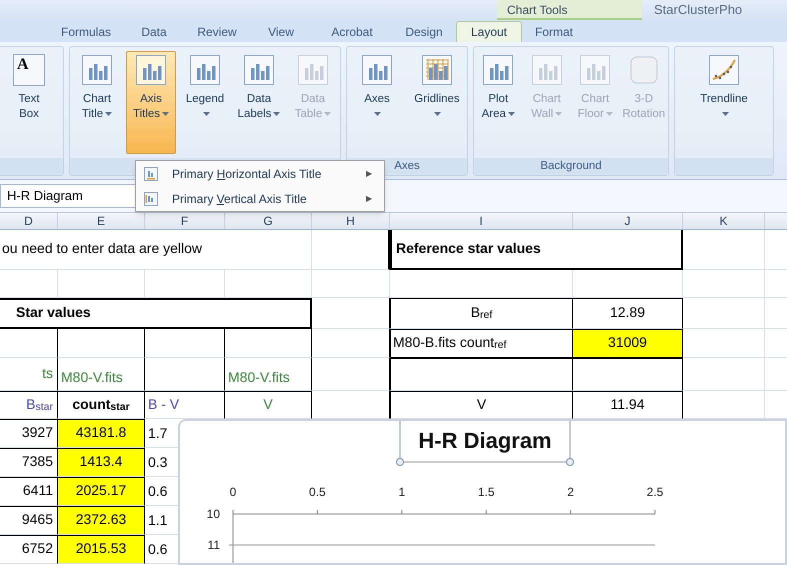  Describe the element at coordinates (481, 405) in the screenshot. I see `table-cell: V` at that location.